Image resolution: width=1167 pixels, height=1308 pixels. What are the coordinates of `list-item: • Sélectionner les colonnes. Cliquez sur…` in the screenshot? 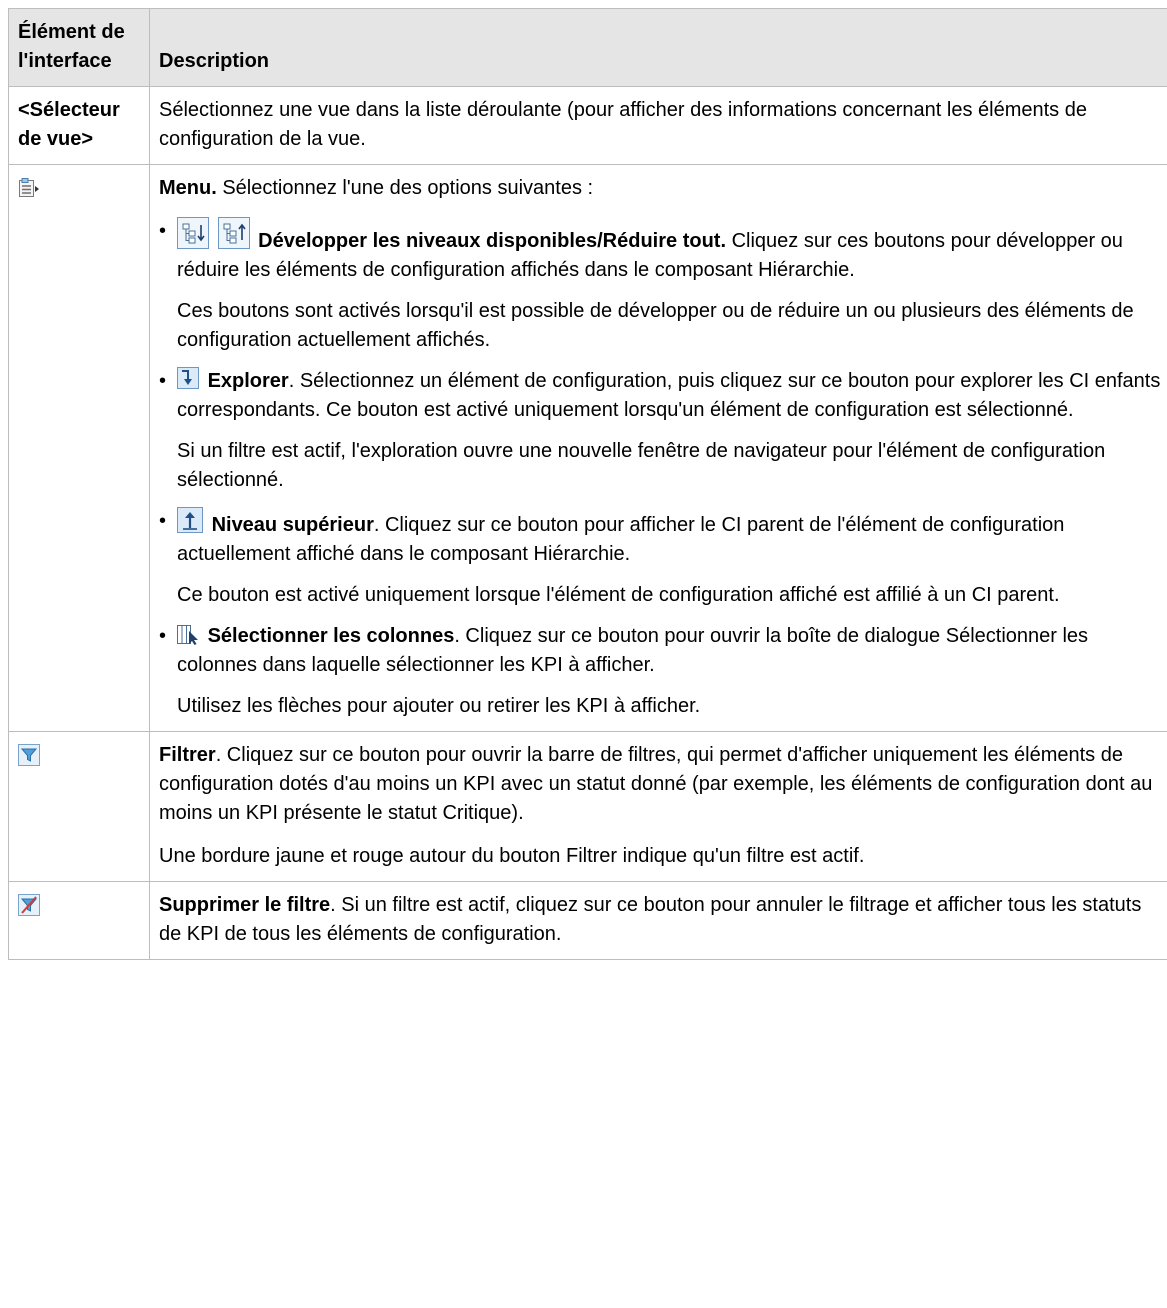 It's located at (661, 671).